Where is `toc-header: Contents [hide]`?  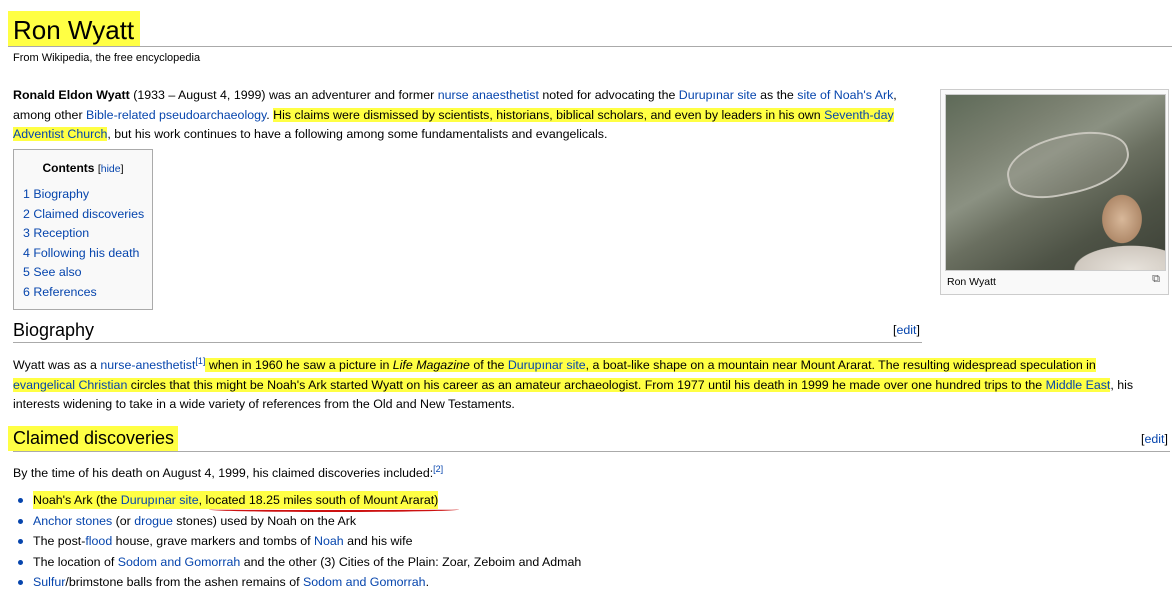
toc-header: Contents [hide] is located at coordinates (83, 168).